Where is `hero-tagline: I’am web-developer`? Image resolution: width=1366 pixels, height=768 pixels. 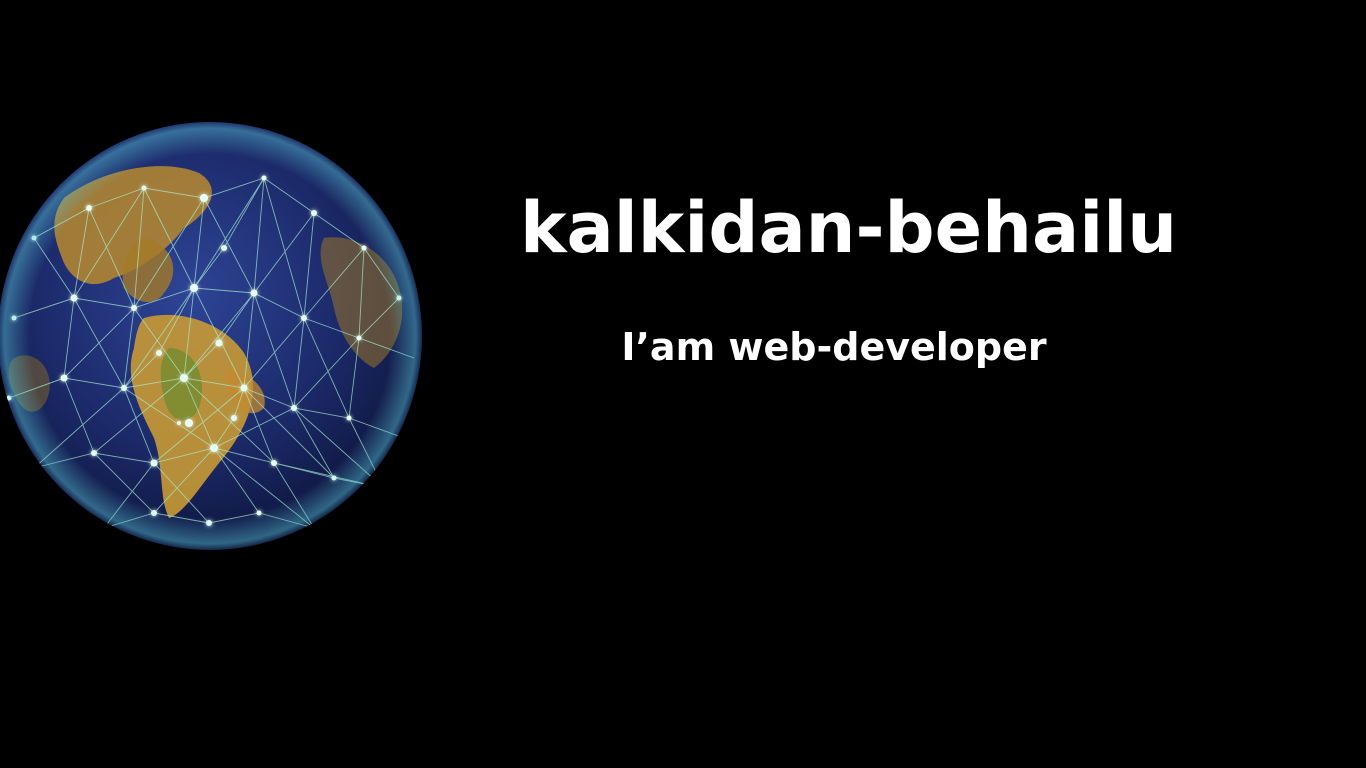 hero-tagline: I’am web-developer is located at coordinates (834, 347).